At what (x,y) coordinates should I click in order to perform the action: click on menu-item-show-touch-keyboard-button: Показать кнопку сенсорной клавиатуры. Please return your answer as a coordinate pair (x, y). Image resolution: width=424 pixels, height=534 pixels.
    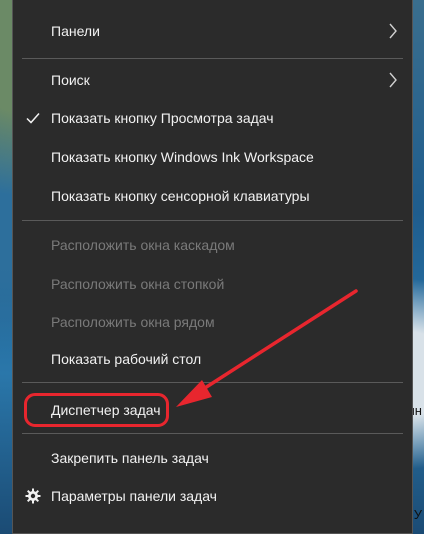
    Looking at the image, I should click on (212, 196).